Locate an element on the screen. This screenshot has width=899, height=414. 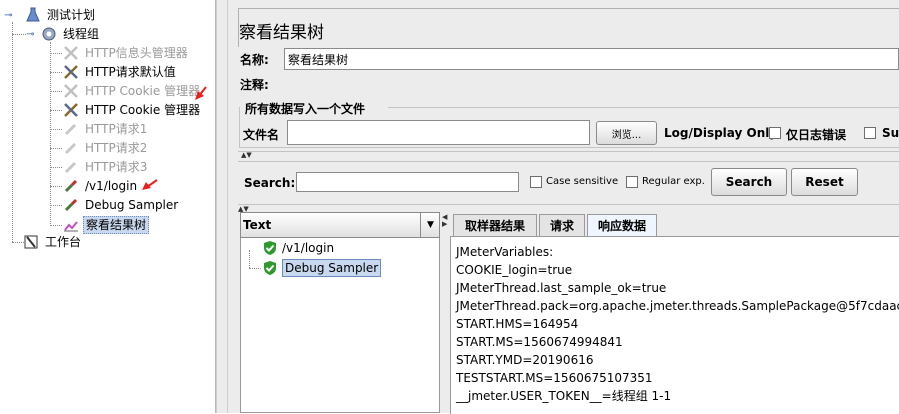
tree-item-login-request: /v1/login is located at coordinates (100, 186).